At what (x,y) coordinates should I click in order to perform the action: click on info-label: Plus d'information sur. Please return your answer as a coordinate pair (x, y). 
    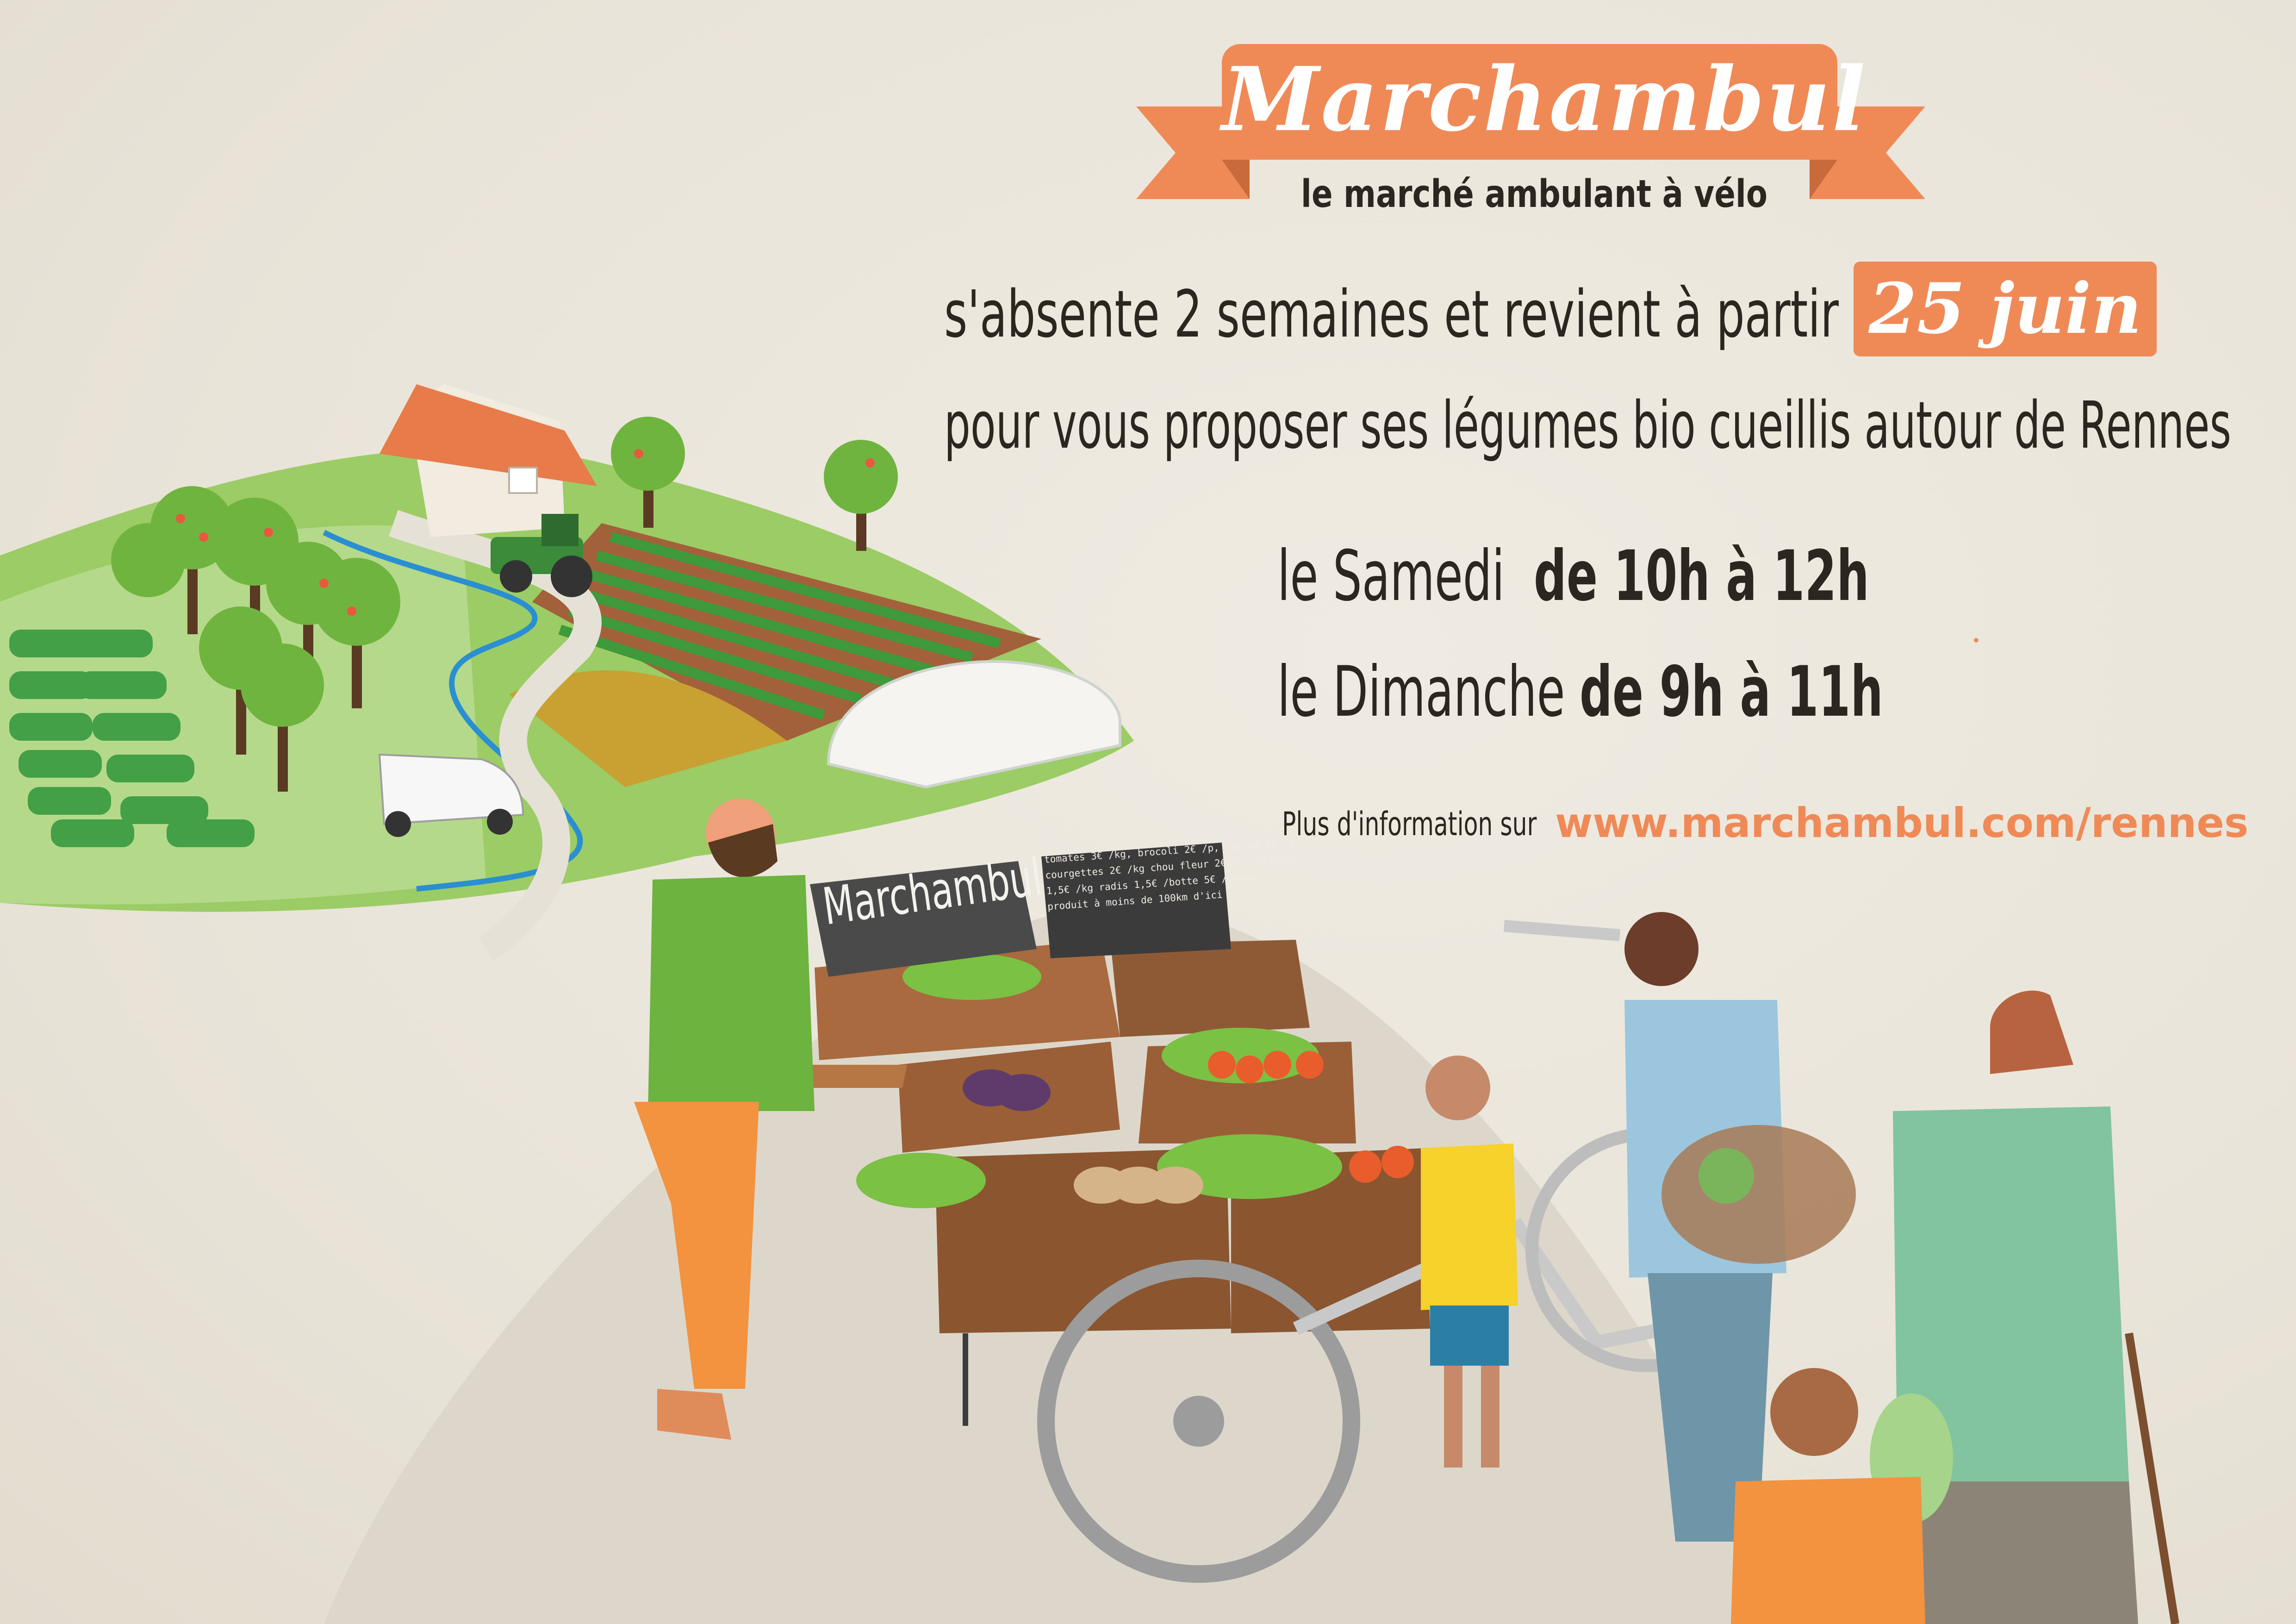
    Looking at the image, I should click on (1409, 824).